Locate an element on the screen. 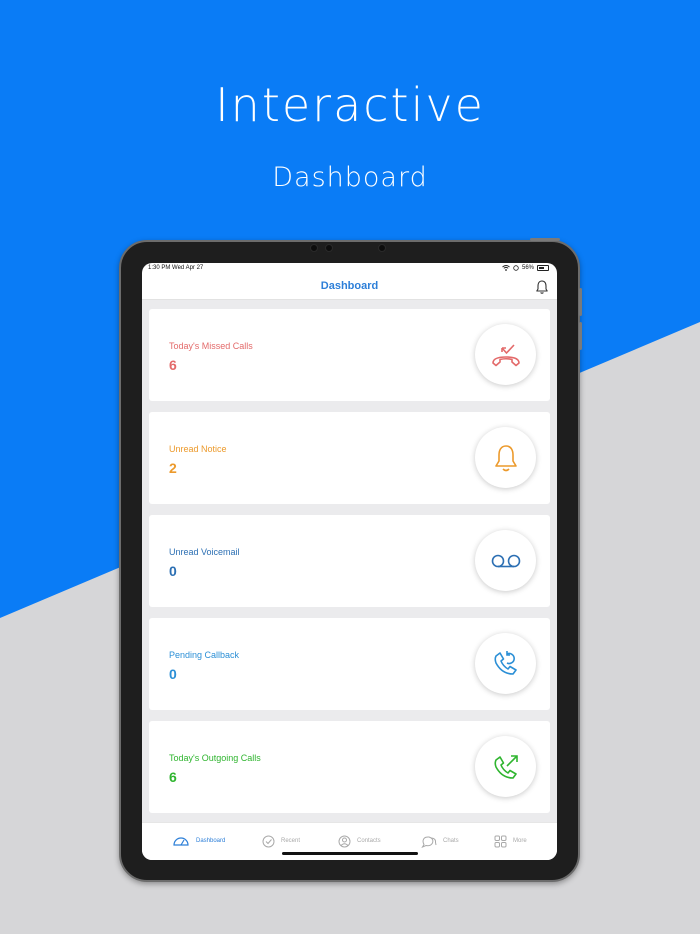  card-label: Today's Outgoing Calls is located at coordinates (215, 758).